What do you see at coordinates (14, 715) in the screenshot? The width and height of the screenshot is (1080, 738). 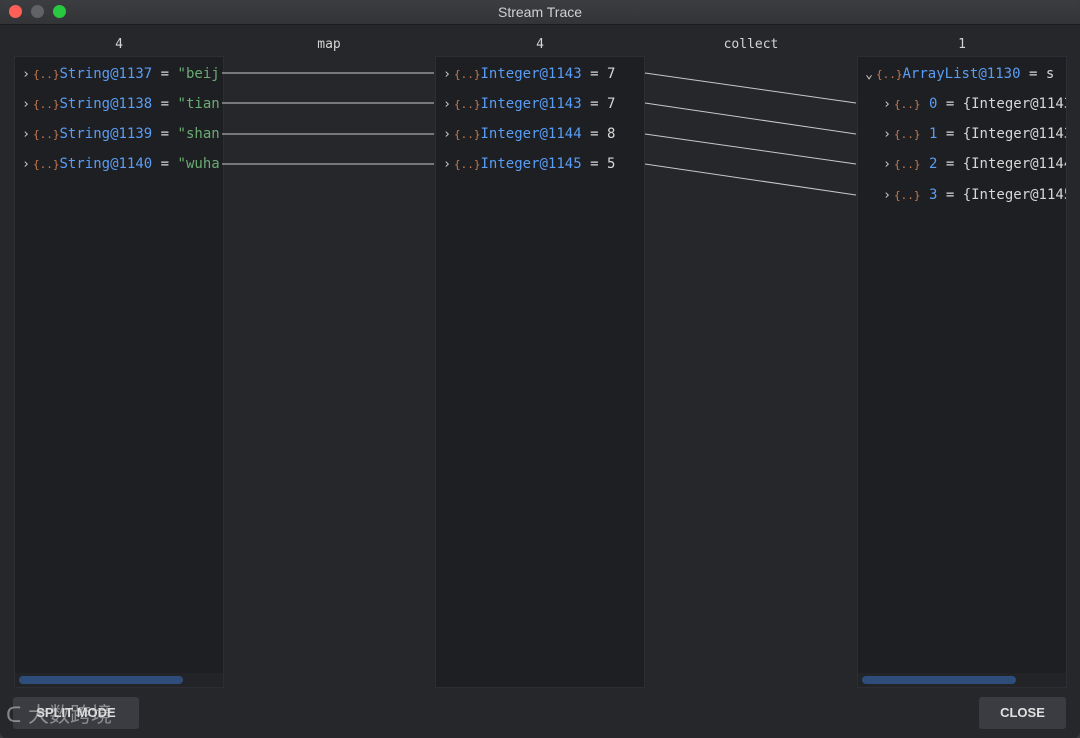 I see `watermark-logo-icon: ᑕ` at bounding box center [14, 715].